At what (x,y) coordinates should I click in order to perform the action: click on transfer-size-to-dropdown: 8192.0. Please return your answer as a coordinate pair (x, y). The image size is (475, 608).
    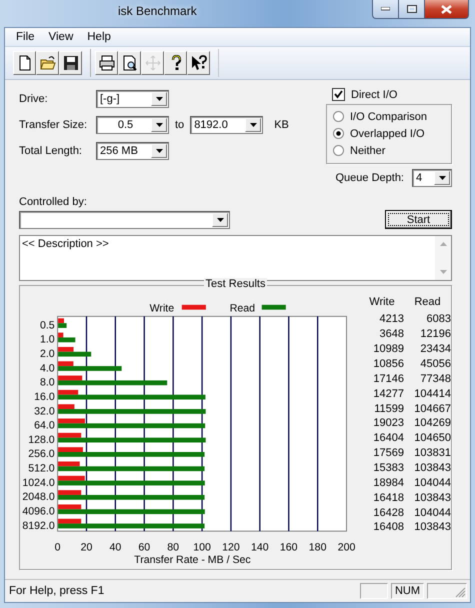
    Looking at the image, I should click on (227, 125).